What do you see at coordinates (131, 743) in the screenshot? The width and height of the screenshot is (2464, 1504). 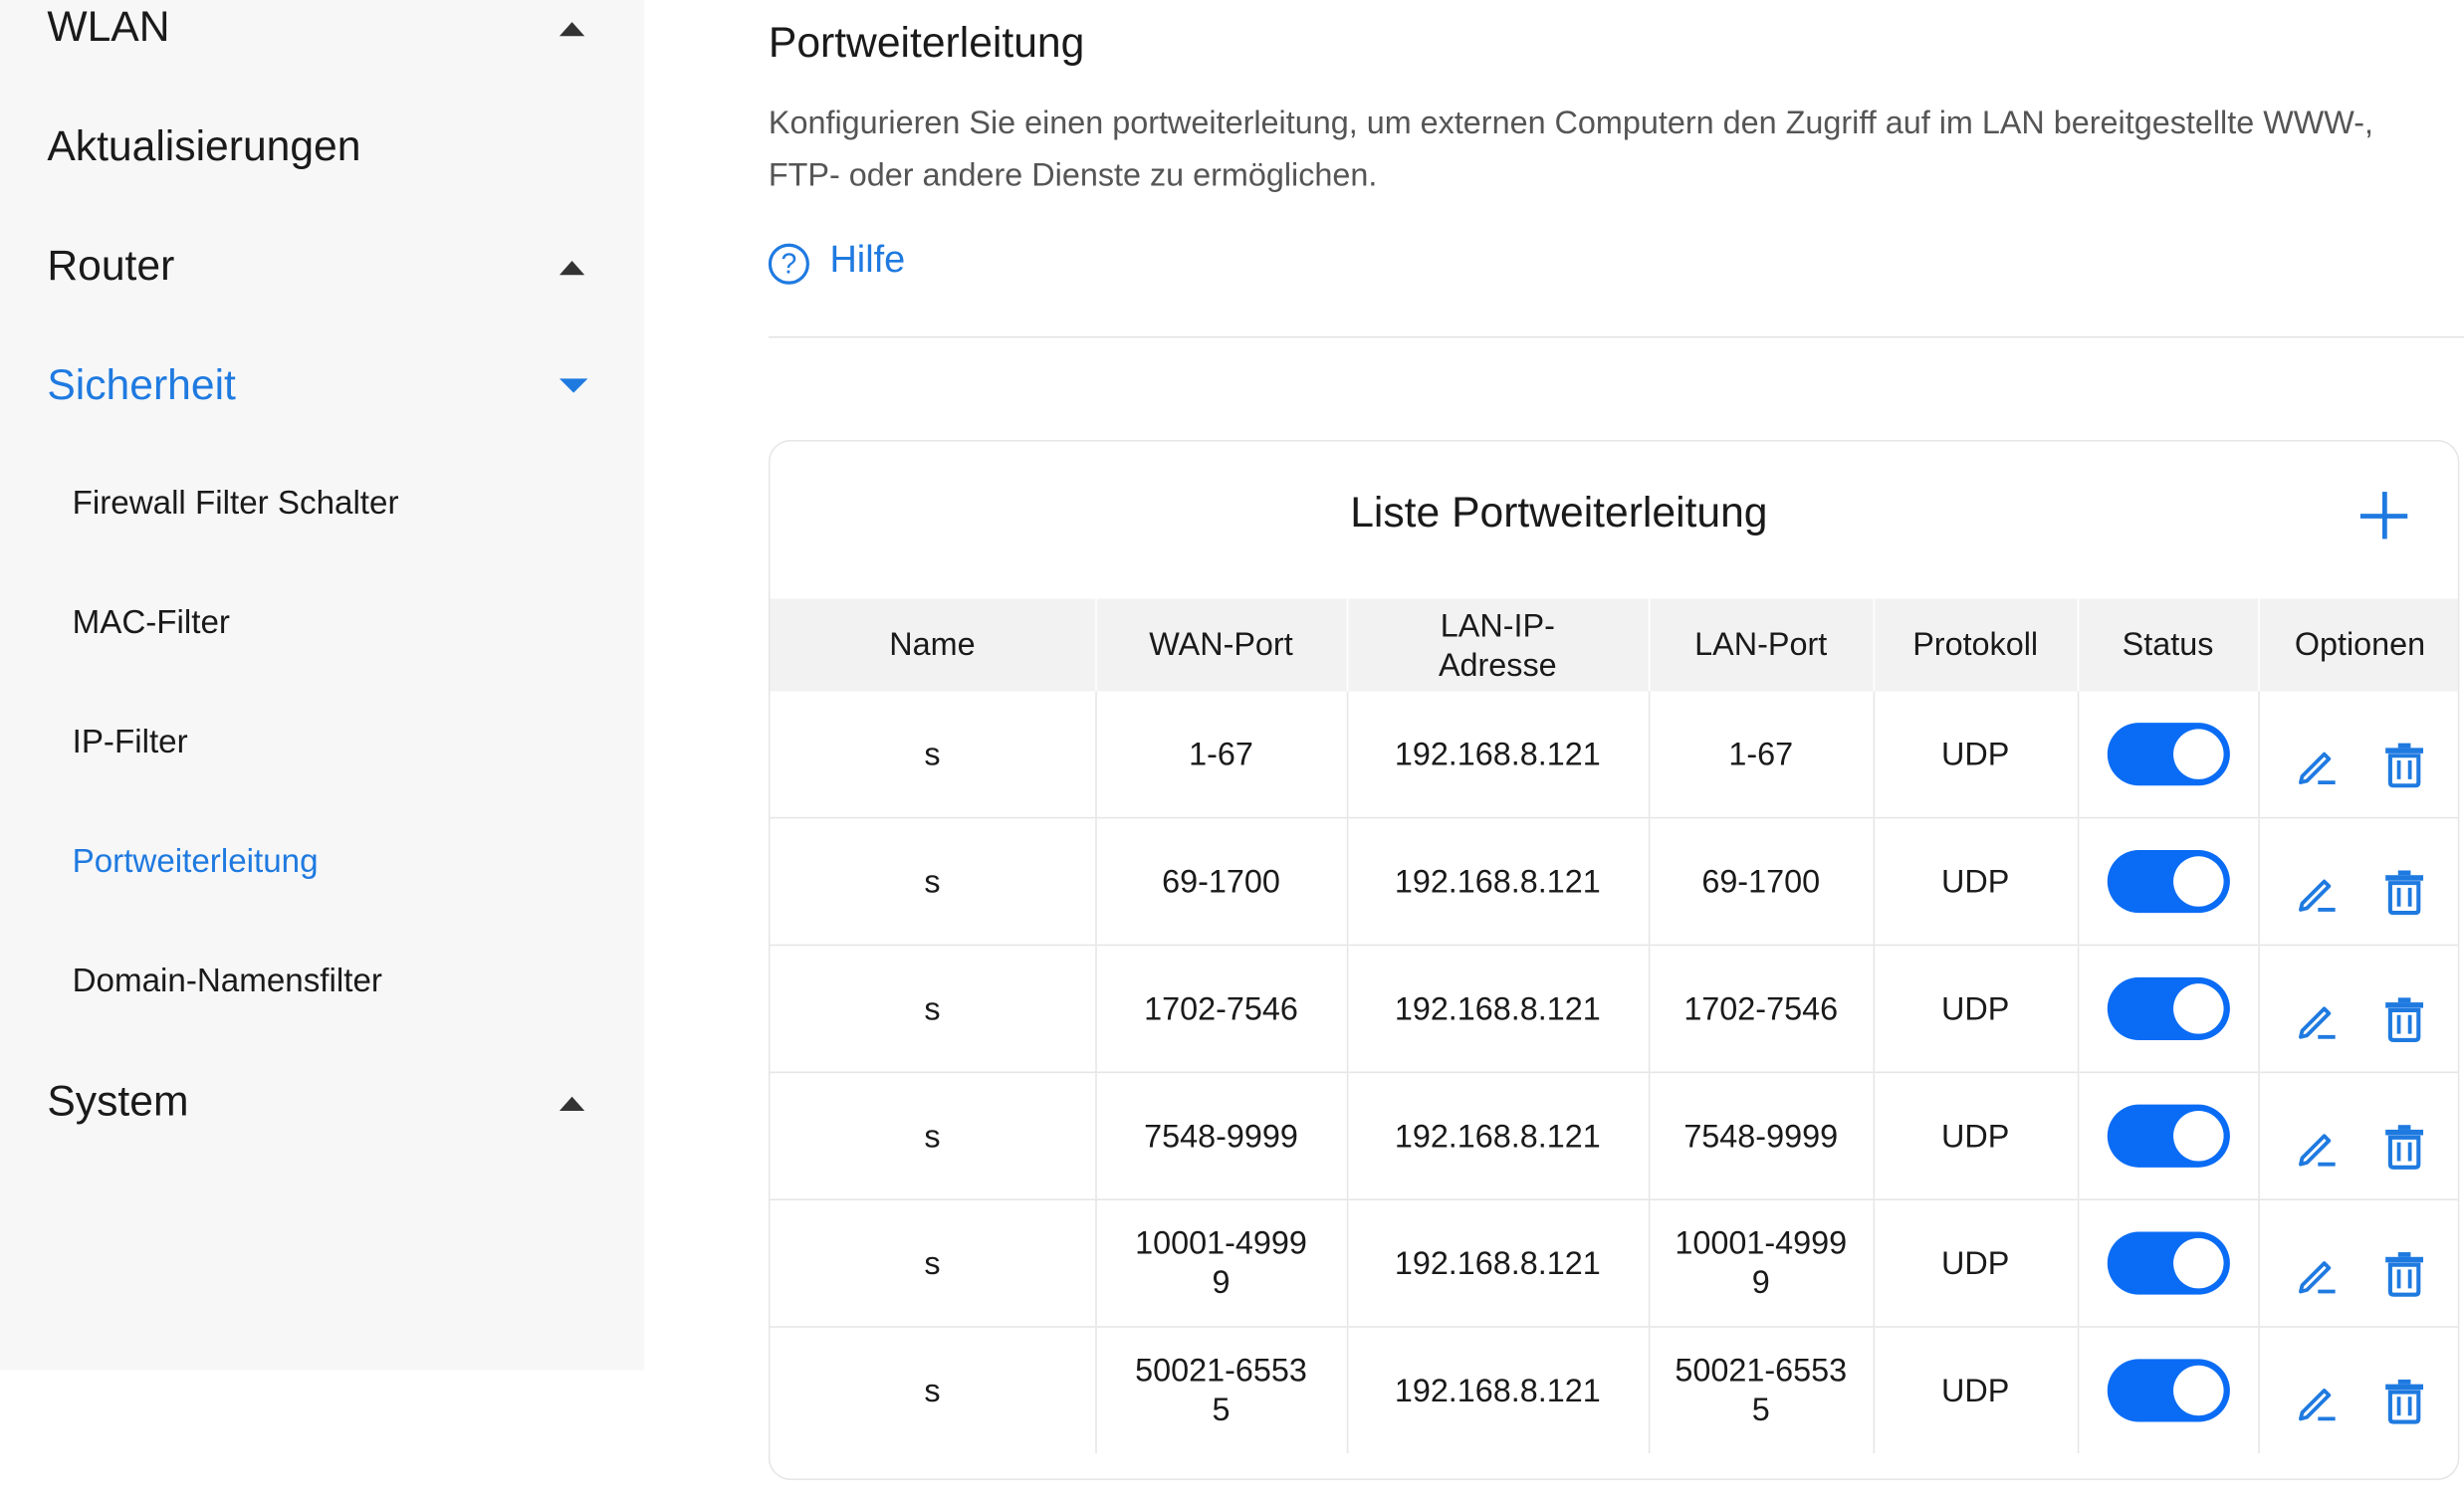 I see `sidebar-item-ip-filter: IP-Filter` at bounding box center [131, 743].